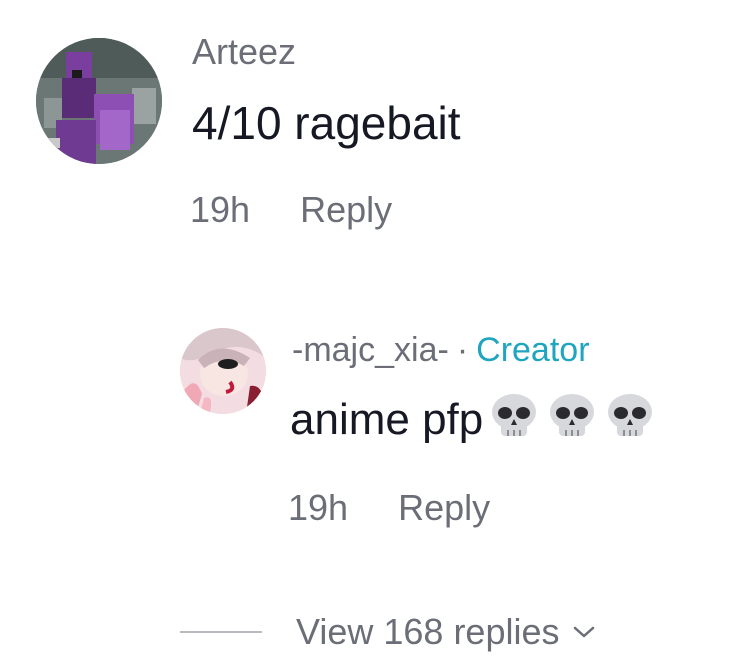 Image resolution: width=736 pixels, height=669 pixels. I want to click on comment-text: 4/10 ragebait, so click(326, 123).